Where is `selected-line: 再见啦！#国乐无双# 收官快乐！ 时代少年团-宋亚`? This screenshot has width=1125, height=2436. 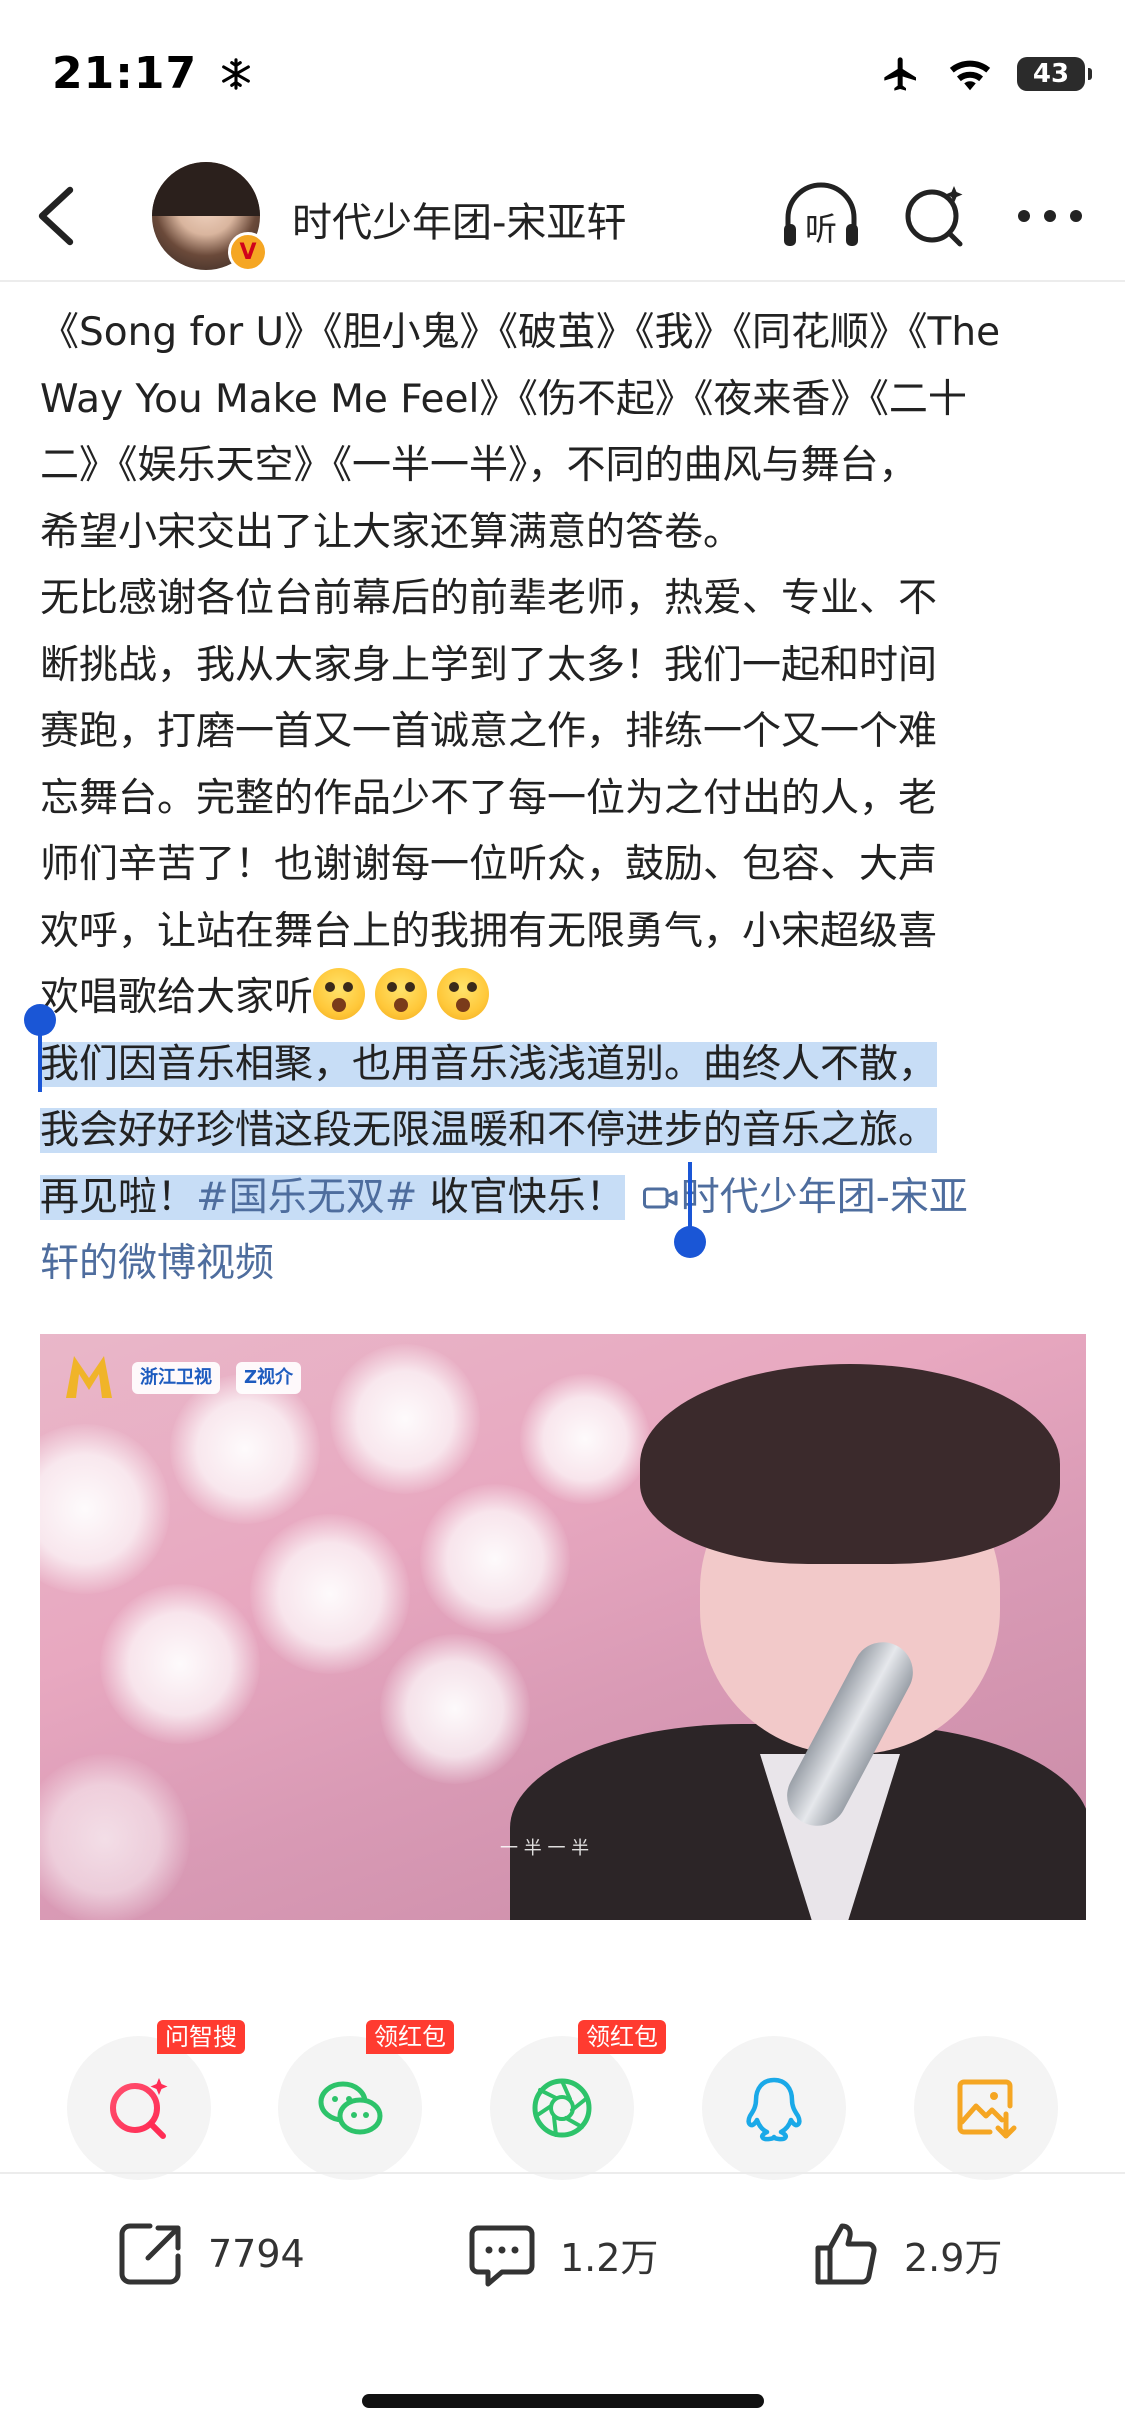 selected-line: 再见啦！#国乐无双# 收官快乐！ 时代少年团-宋亚 is located at coordinates (566, 1198).